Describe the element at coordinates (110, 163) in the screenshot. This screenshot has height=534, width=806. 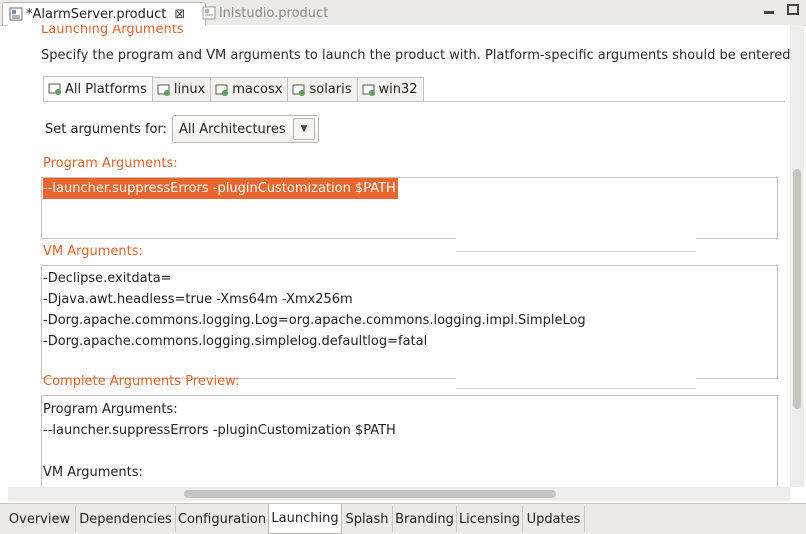
I see `program-args-label: Program Arguments:` at that location.